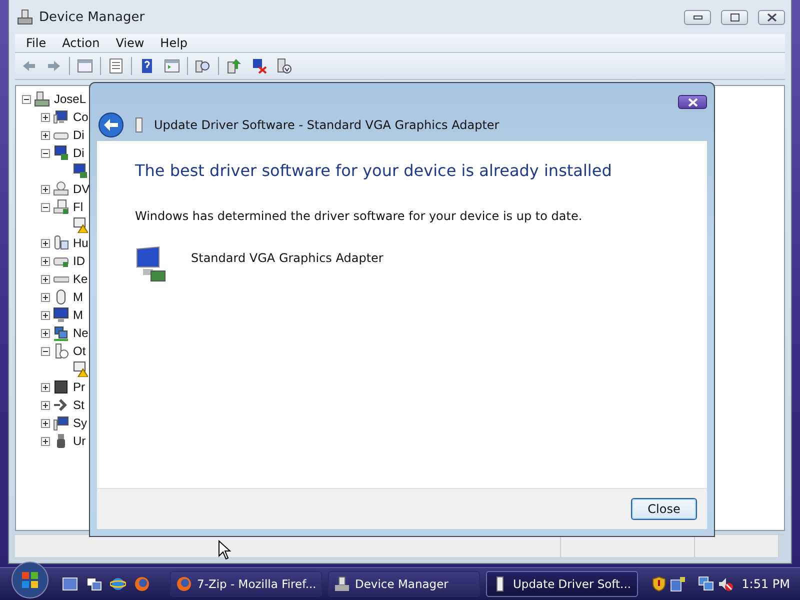 The image size is (800, 600). Describe the element at coordinates (766, 584) in the screenshot. I see `clock: 1:51 PM` at that location.